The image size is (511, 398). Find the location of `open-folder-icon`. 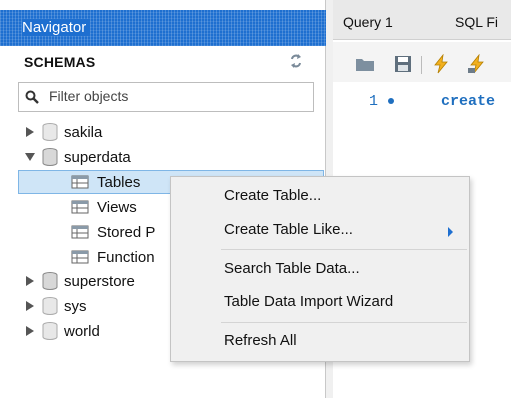

open-folder-icon is located at coordinates (365, 64).